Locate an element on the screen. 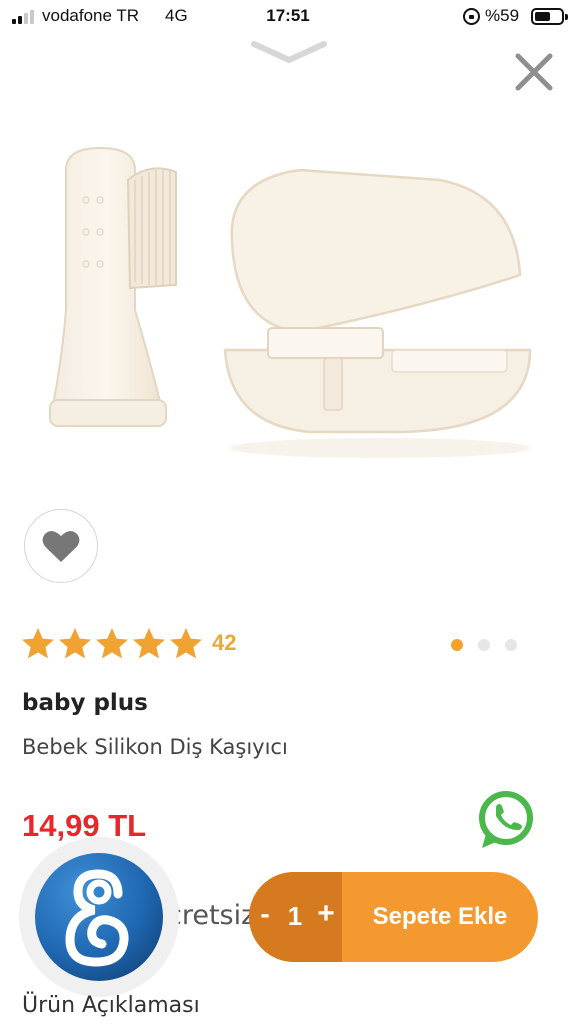 Image resolution: width=576 pixels, height=1024 pixels. quantity-value: 1 is located at coordinates (295, 916).